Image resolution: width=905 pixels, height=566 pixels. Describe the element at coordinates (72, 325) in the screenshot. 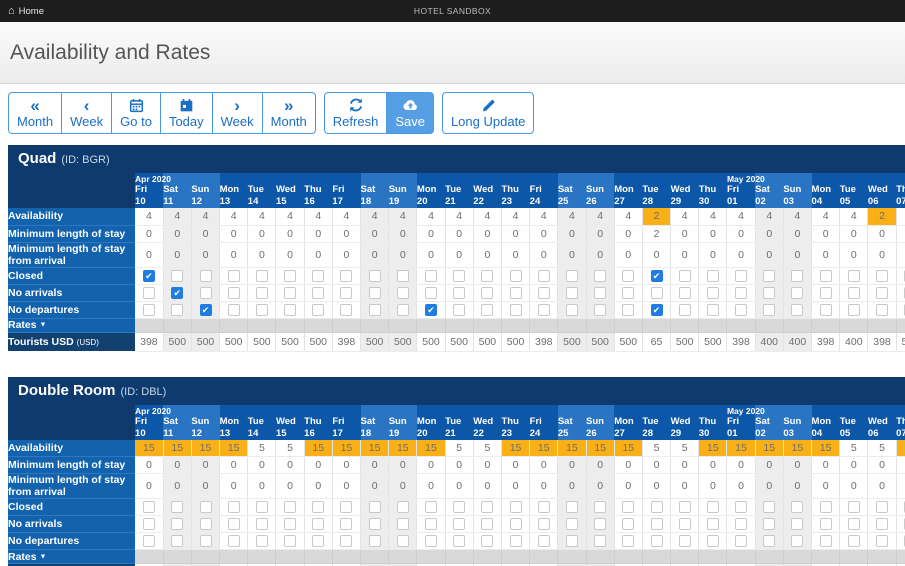

I see `rates-toggle: Rates ▼` at that location.